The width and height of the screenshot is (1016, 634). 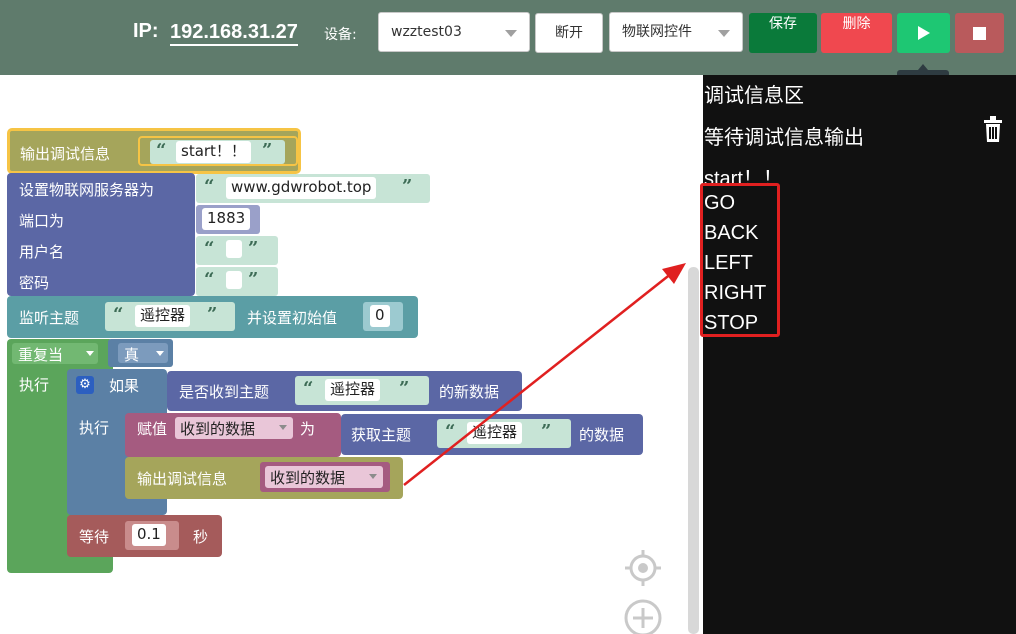 What do you see at coordinates (301, 188) in the screenshot?
I see `server-value: www.gdwrobot.top` at bounding box center [301, 188].